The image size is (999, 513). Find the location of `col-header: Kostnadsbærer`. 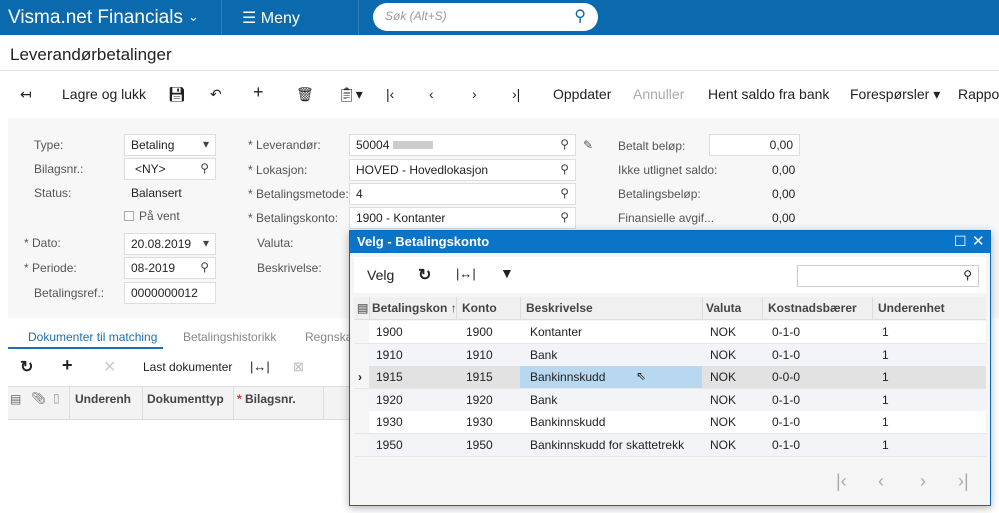

col-header: Kostnadsbærer is located at coordinates (812, 308).